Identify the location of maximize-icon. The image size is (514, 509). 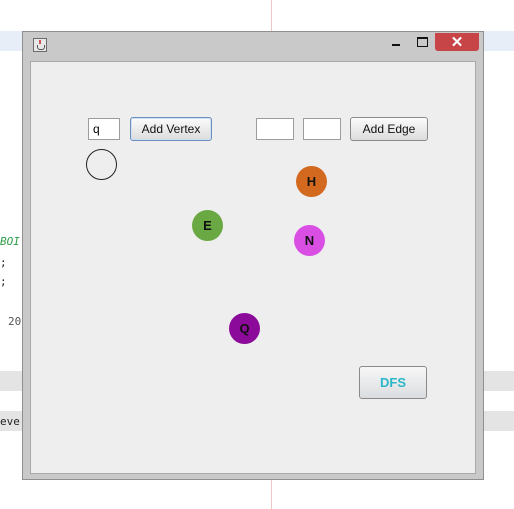
(422, 42).